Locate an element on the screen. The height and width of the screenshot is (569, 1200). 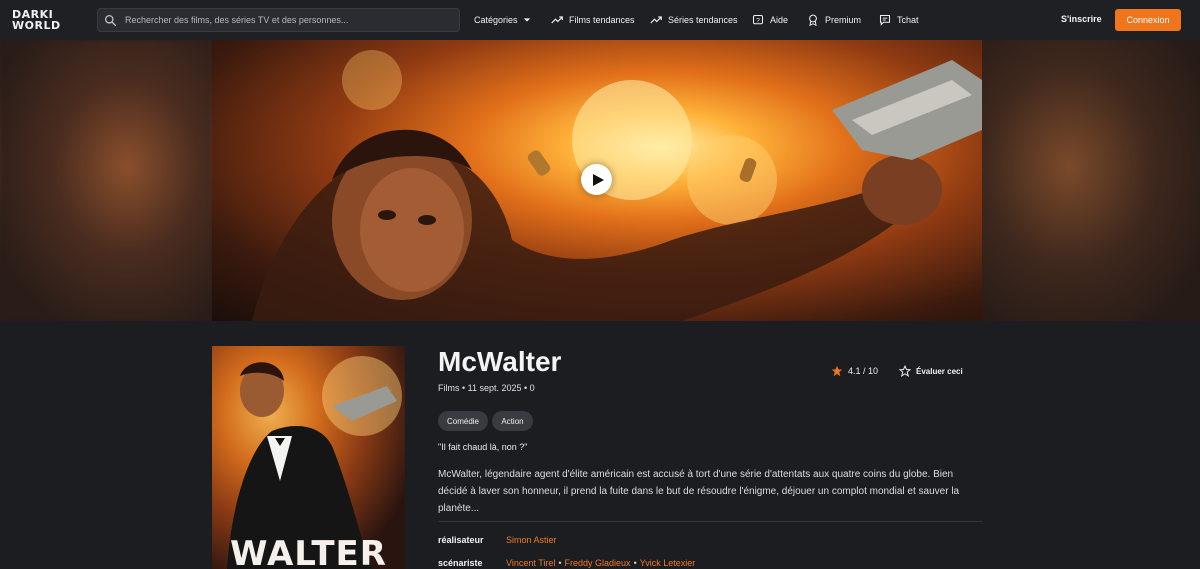
movie-rating: 4.1 / 10 is located at coordinates (854, 371).